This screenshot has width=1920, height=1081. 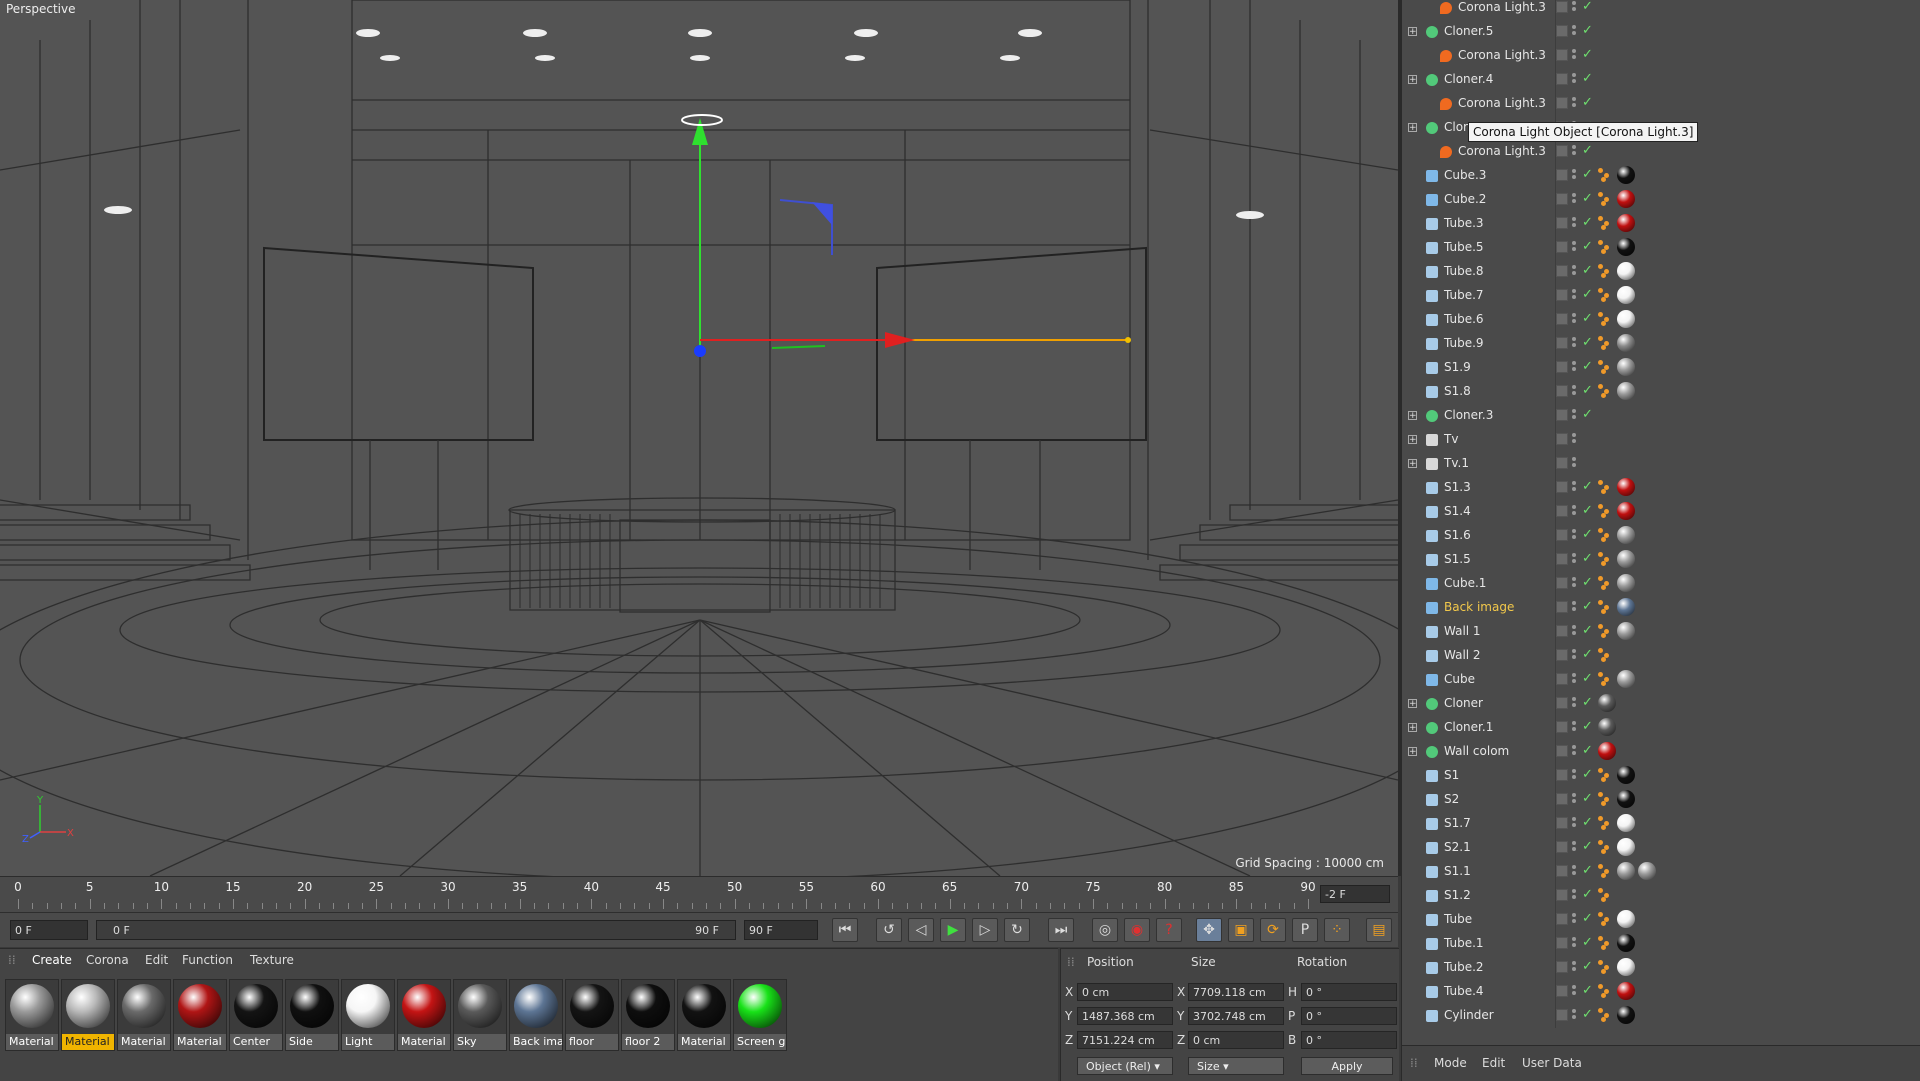 I want to click on object-row: S1.9 ✓, so click(x=1661, y=368).